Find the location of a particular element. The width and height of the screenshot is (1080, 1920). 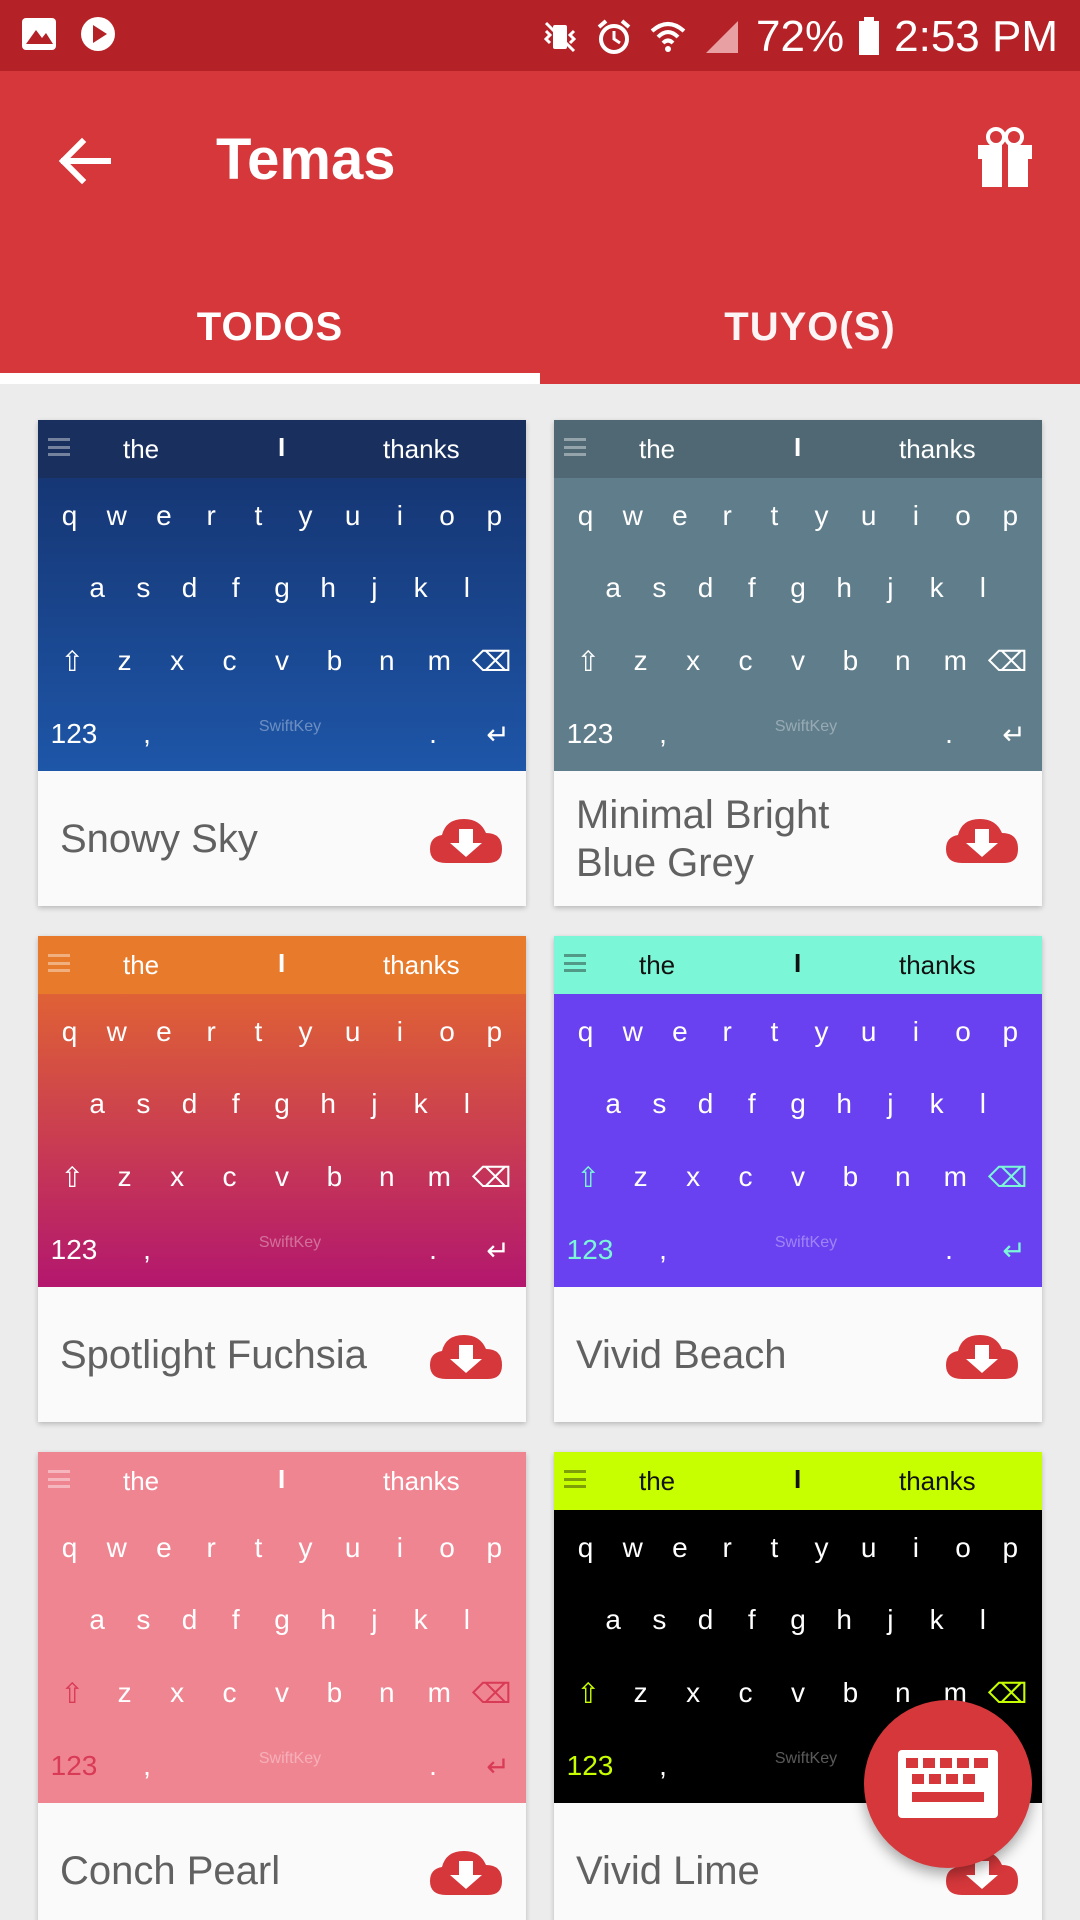

arrow-left-icon is located at coordinates (85, 161).